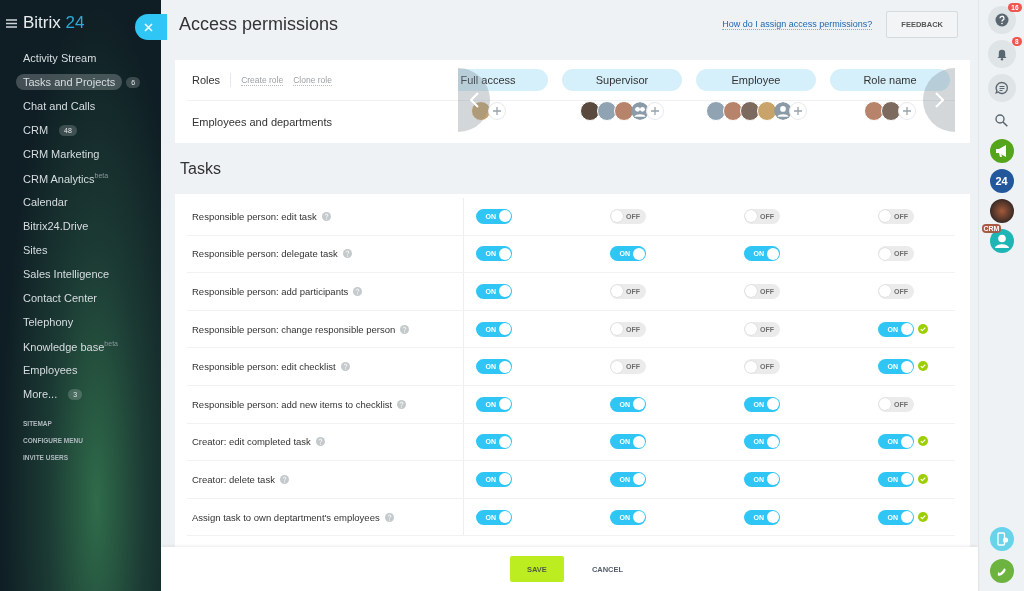 The height and width of the screenshot is (591, 1024). Describe the element at coordinates (50, 370) in the screenshot. I see `sidebar-item: Employees` at that location.